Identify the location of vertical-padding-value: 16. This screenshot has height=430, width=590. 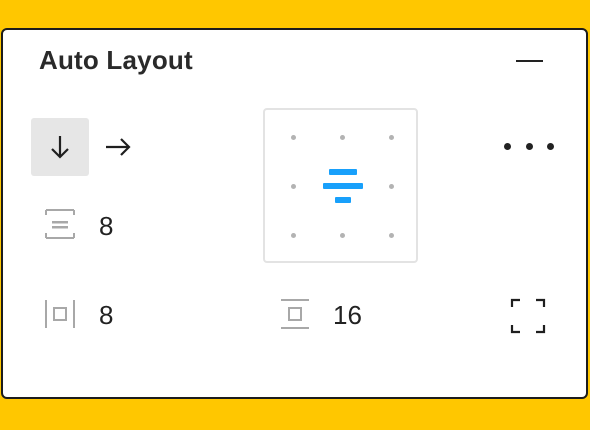
(347, 315).